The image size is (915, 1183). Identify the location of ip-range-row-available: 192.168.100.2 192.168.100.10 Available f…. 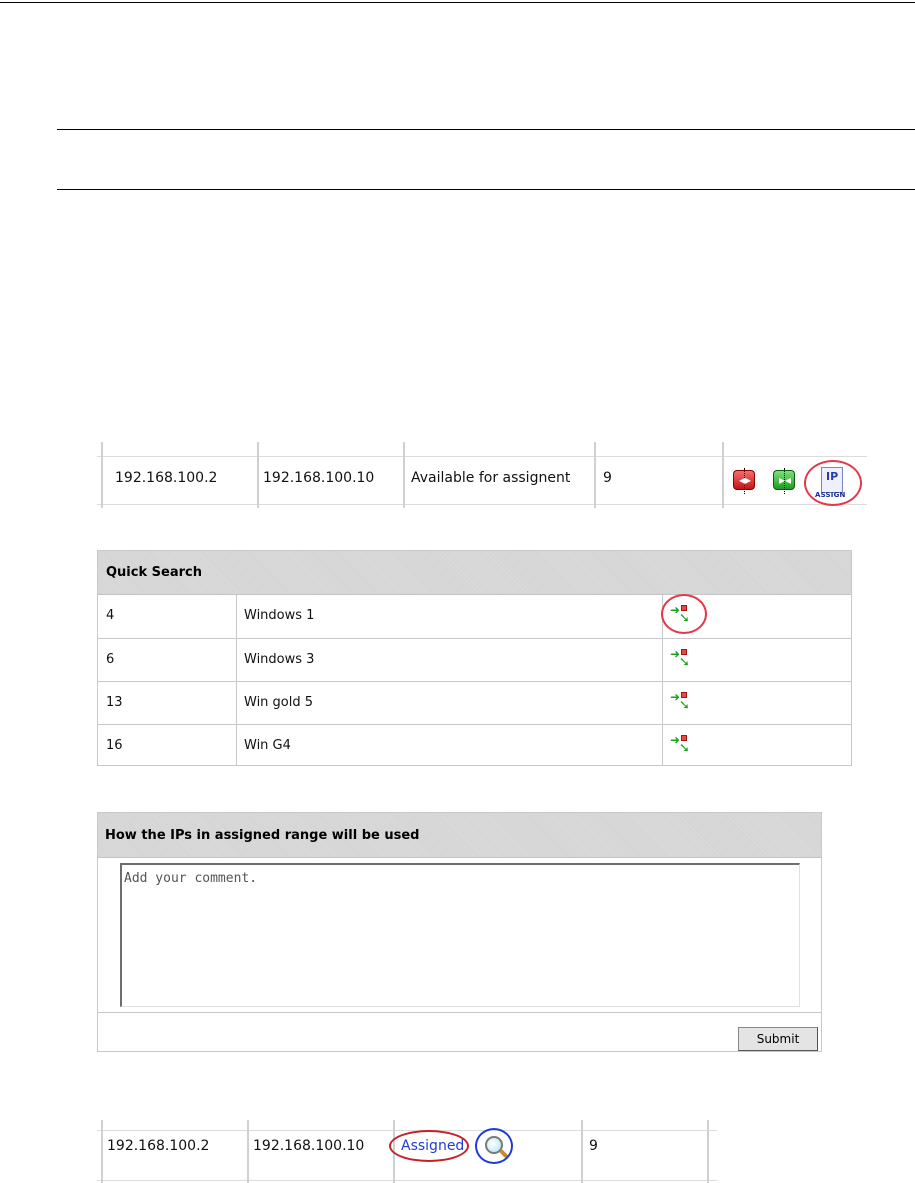
(482, 475).